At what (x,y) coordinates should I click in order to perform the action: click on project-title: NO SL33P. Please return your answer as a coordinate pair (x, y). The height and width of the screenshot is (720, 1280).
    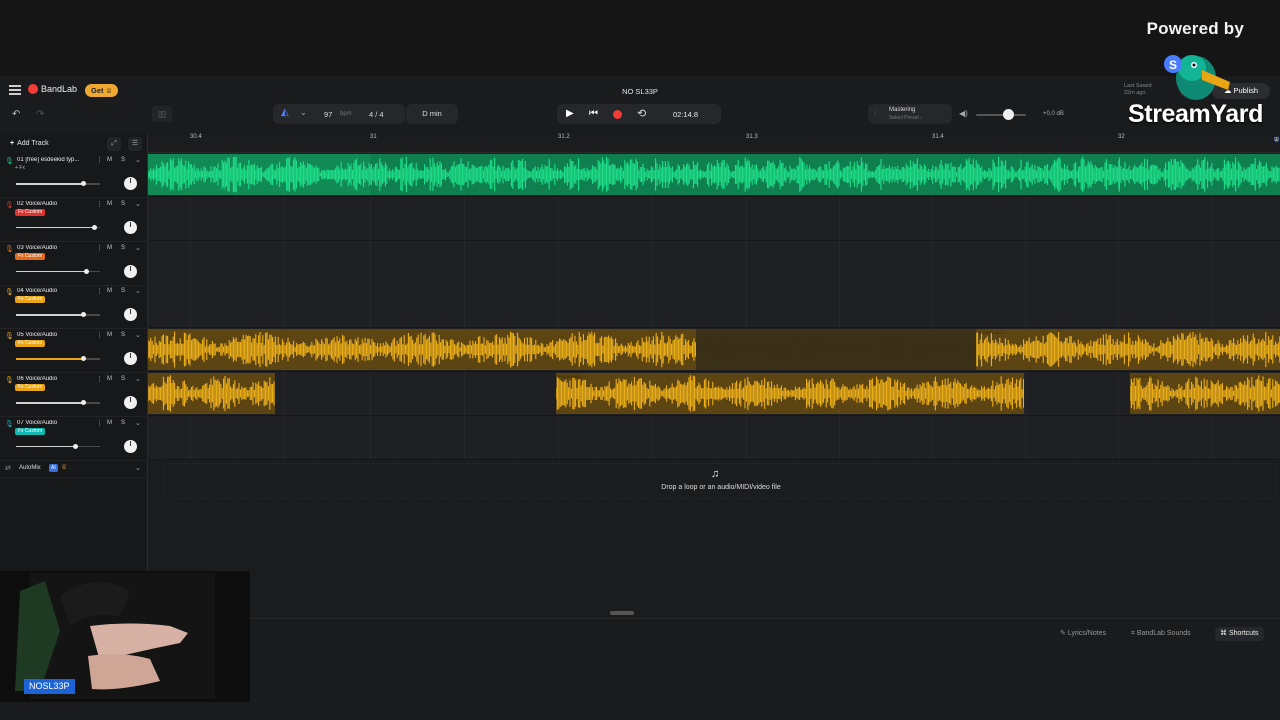
    Looking at the image, I should click on (640, 91).